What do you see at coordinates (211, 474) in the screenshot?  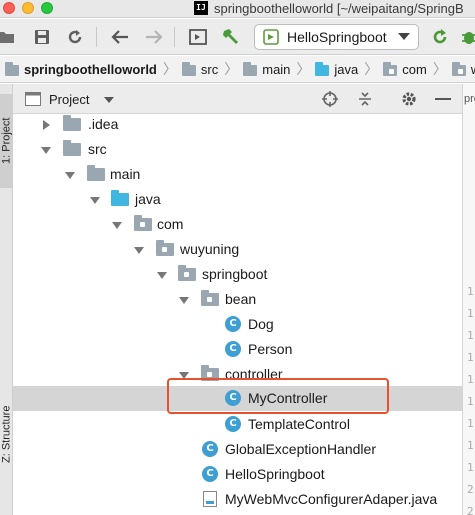 I see `spring-boot-class-icon: C` at bounding box center [211, 474].